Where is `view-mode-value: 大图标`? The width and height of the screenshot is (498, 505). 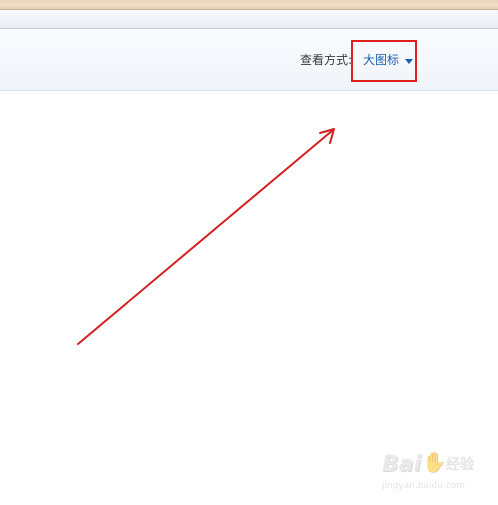
view-mode-value: 大图标 is located at coordinates (381, 60).